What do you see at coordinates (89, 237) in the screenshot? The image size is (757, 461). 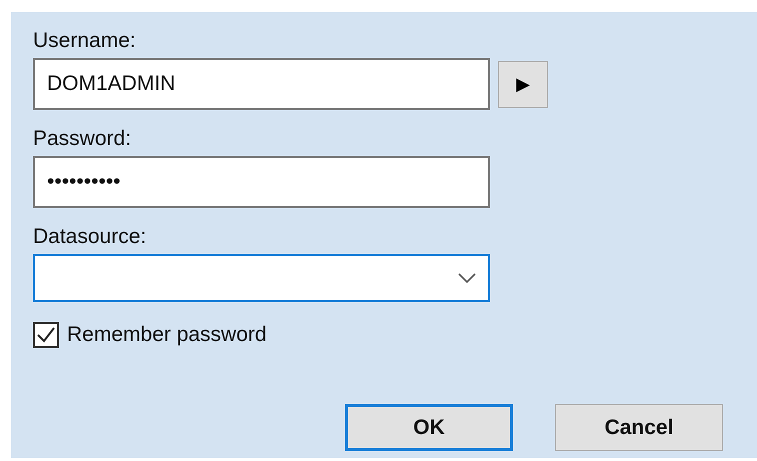 I see `field-label: Datasource:` at bounding box center [89, 237].